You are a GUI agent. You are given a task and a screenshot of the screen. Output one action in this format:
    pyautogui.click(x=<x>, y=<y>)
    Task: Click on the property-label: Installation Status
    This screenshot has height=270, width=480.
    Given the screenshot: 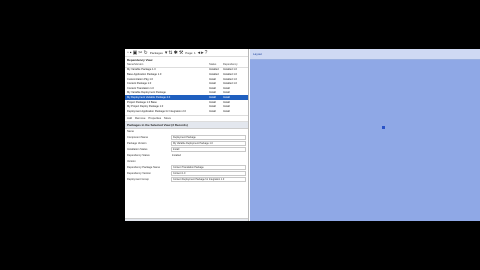 What is the action you would take?
    pyautogui.click(x=137, y=150)
    